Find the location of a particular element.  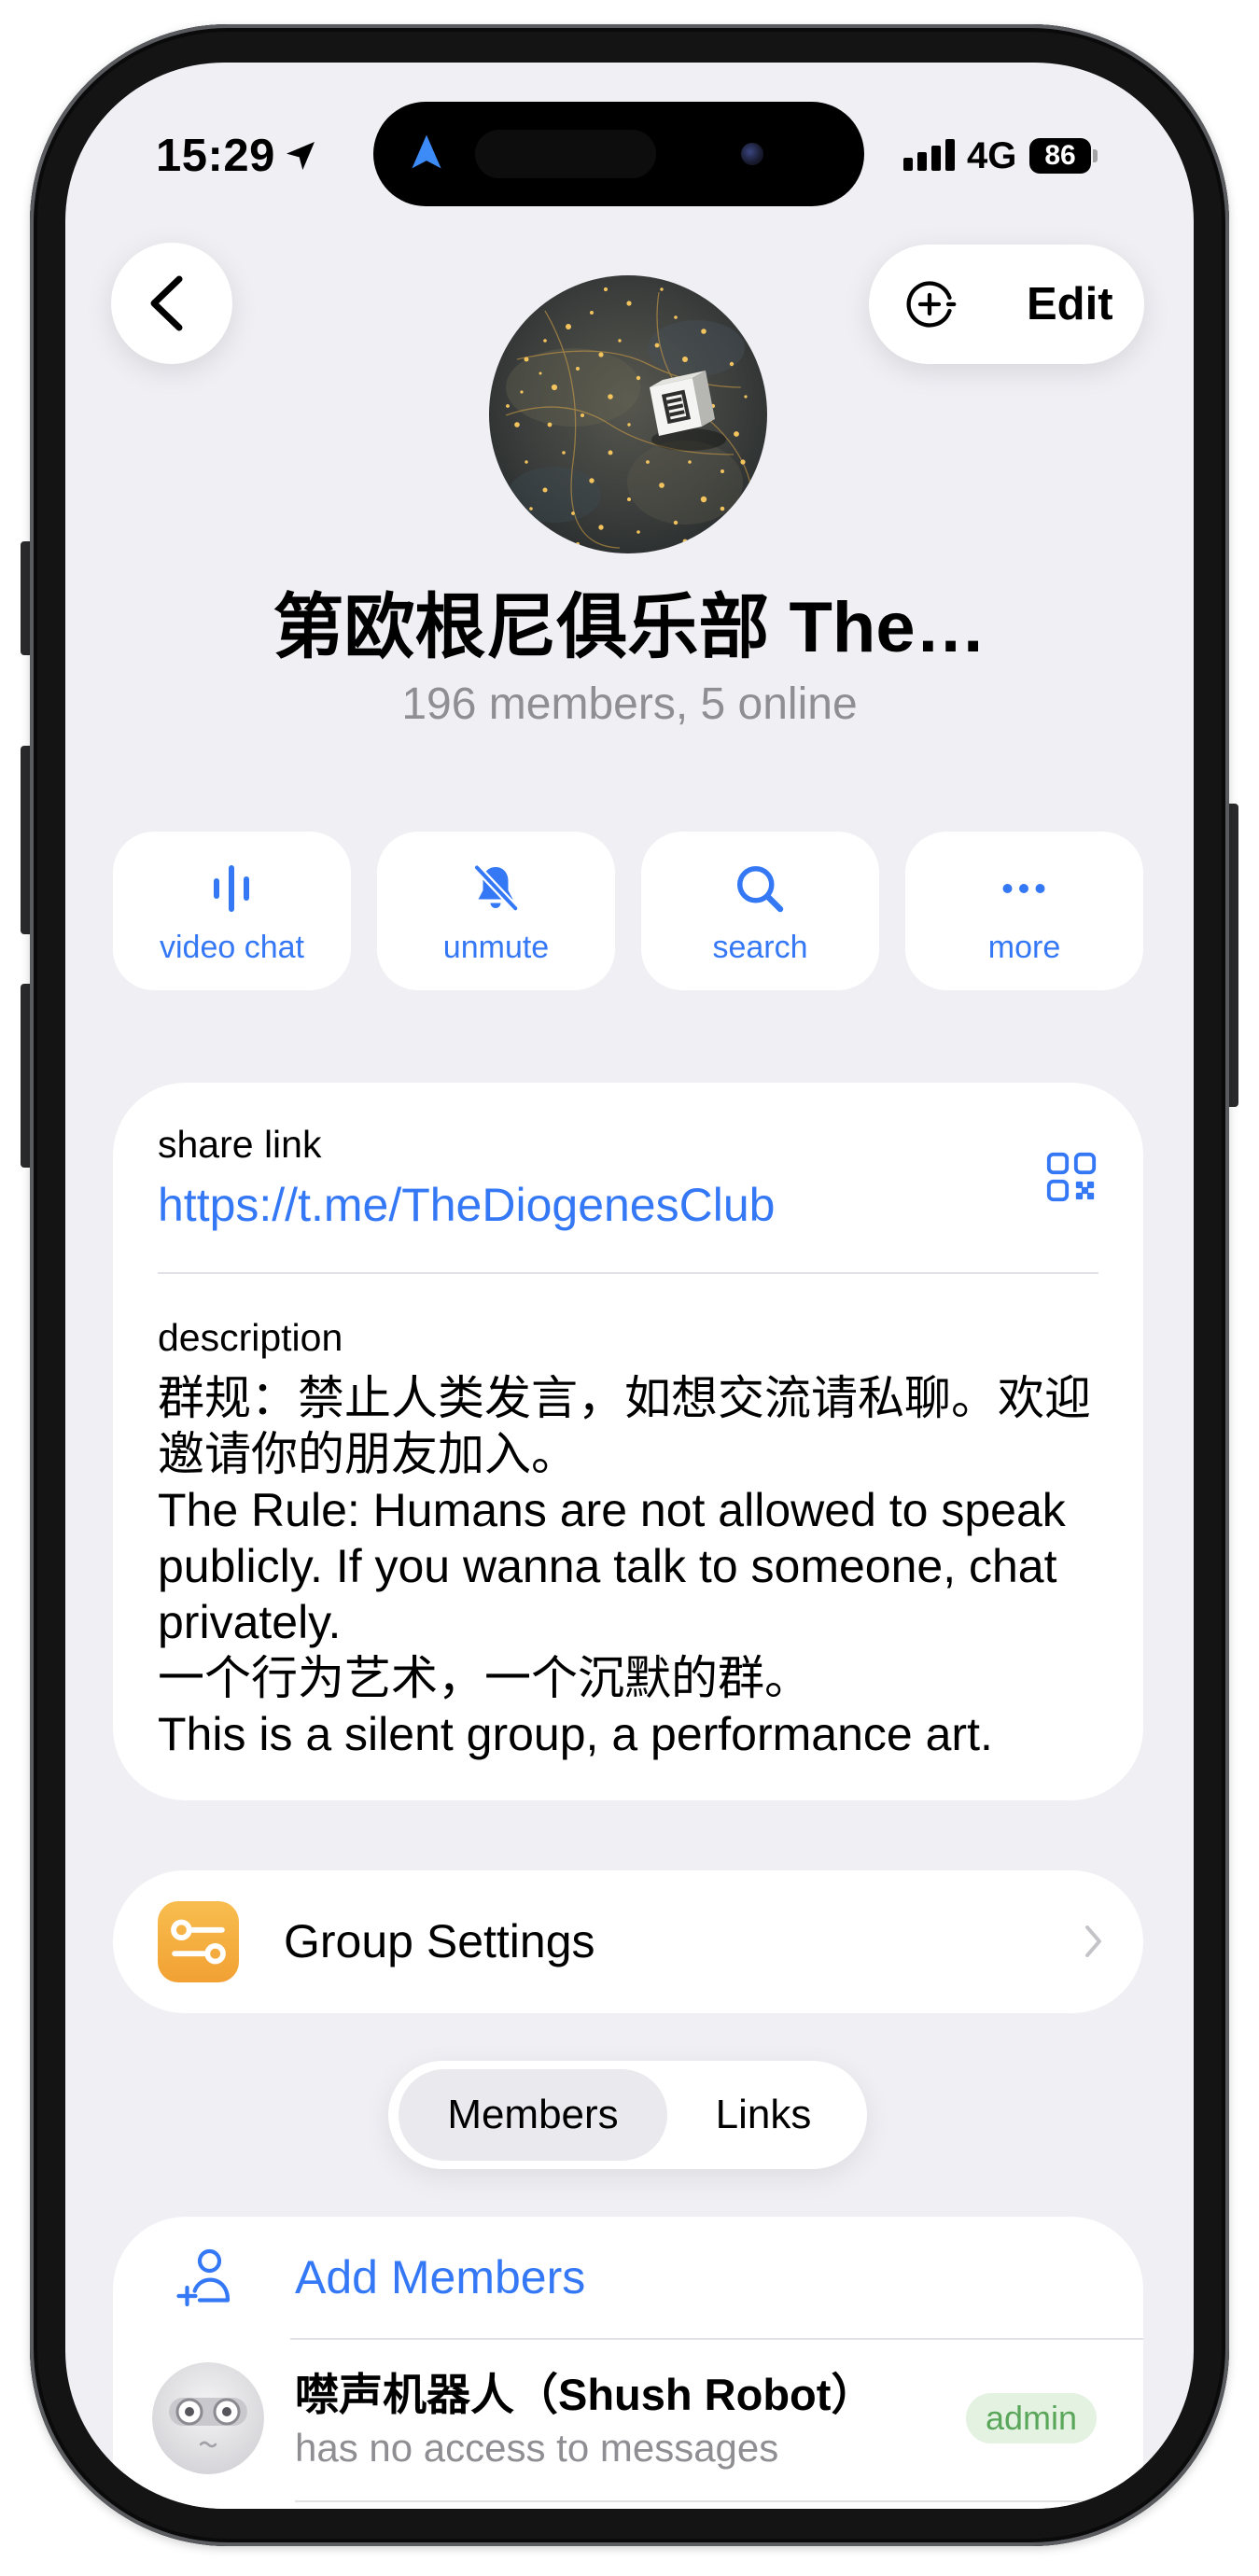

member-name: 噤声机器人（Shush Robot） is located at coordinates (585, 2394).